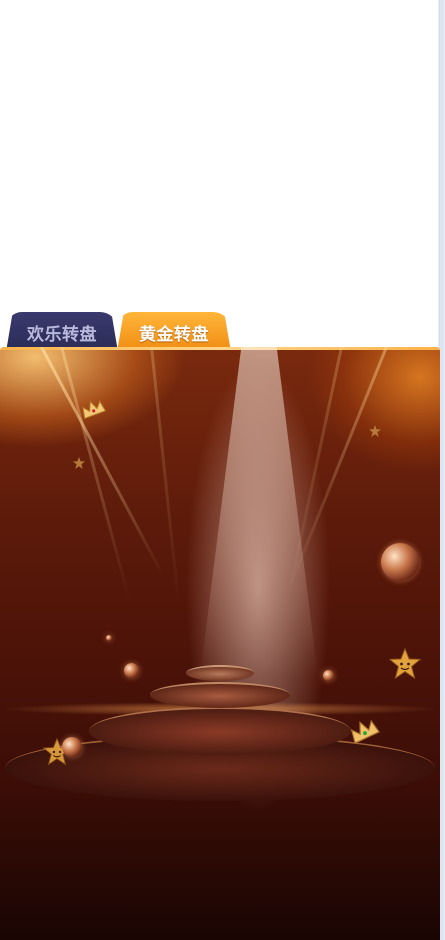 The height and width of the screenshot is (940, 445). I want to click on crown-icon, so click(94, 410).